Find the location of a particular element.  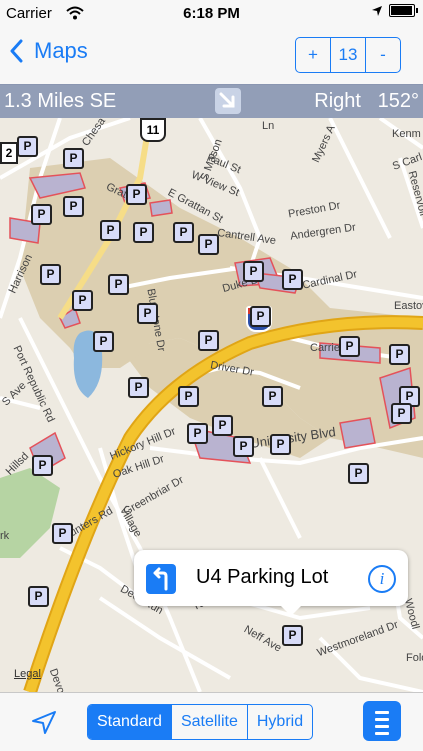

zoom-in-button: + is located at coordinates (313, 55).